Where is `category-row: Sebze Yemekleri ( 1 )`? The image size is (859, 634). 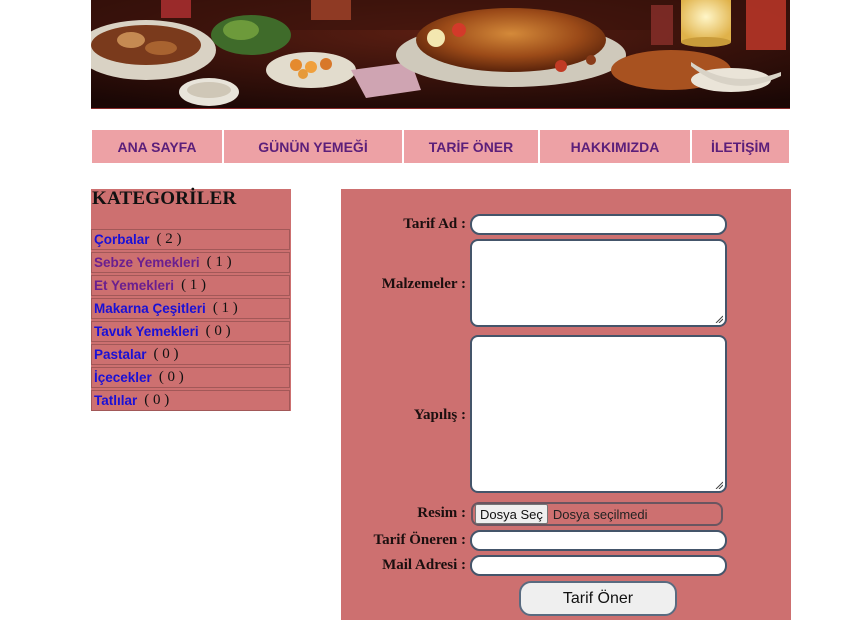
category-row: Sebze Yemekleri ( 1 ) is located at coordinates (190, 262).